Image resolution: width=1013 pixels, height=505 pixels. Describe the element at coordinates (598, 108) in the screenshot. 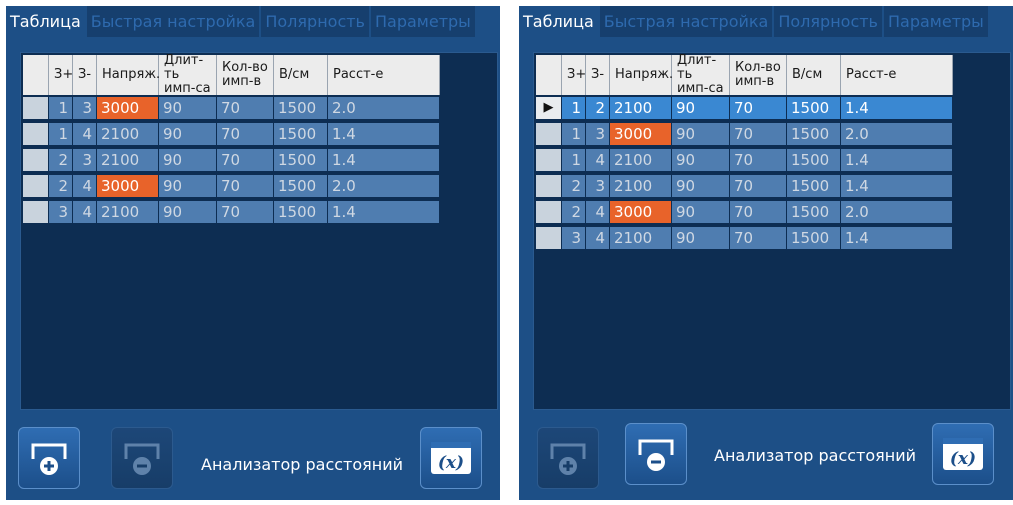

I see `cell-zone-minus: 2` at that location.